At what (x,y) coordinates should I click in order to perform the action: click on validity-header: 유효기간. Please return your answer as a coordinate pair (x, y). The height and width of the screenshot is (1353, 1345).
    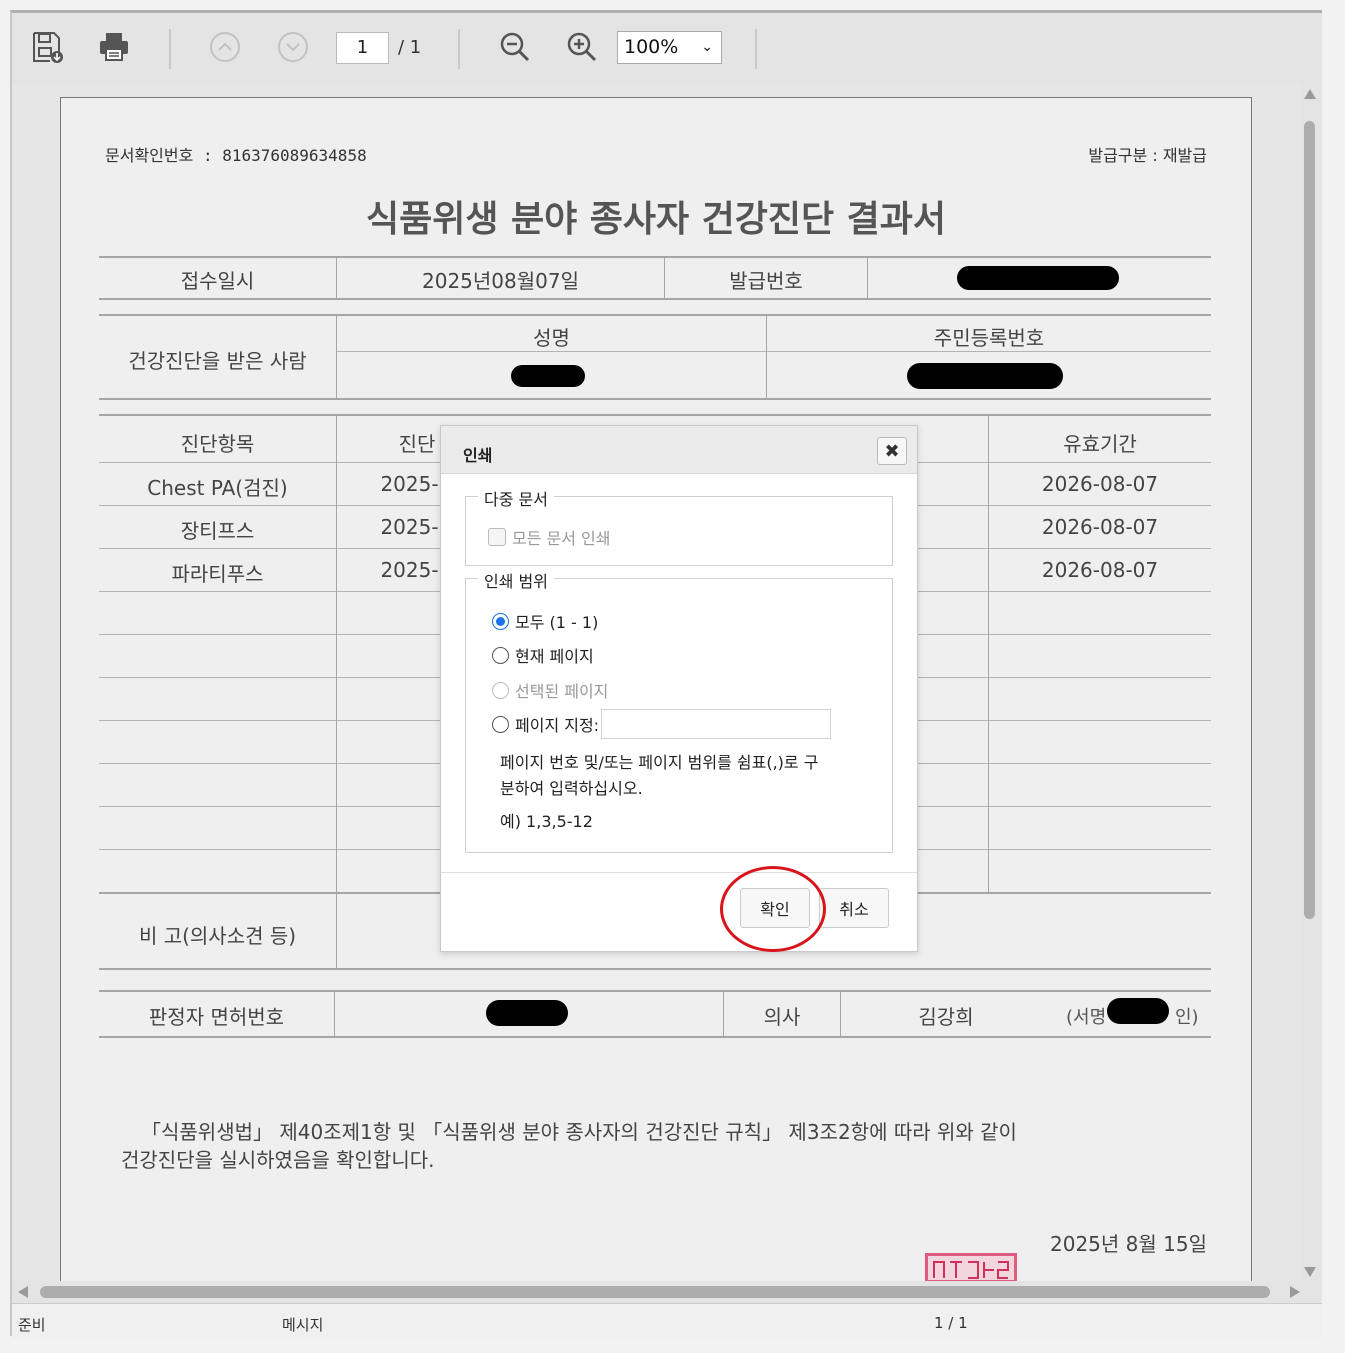
    Looking at the image, I should click on (1100, 444).